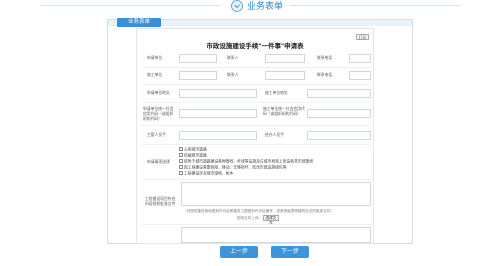  I want to click on option-label: 工程建设涉及城市绿地、树木, so click(209, 173).